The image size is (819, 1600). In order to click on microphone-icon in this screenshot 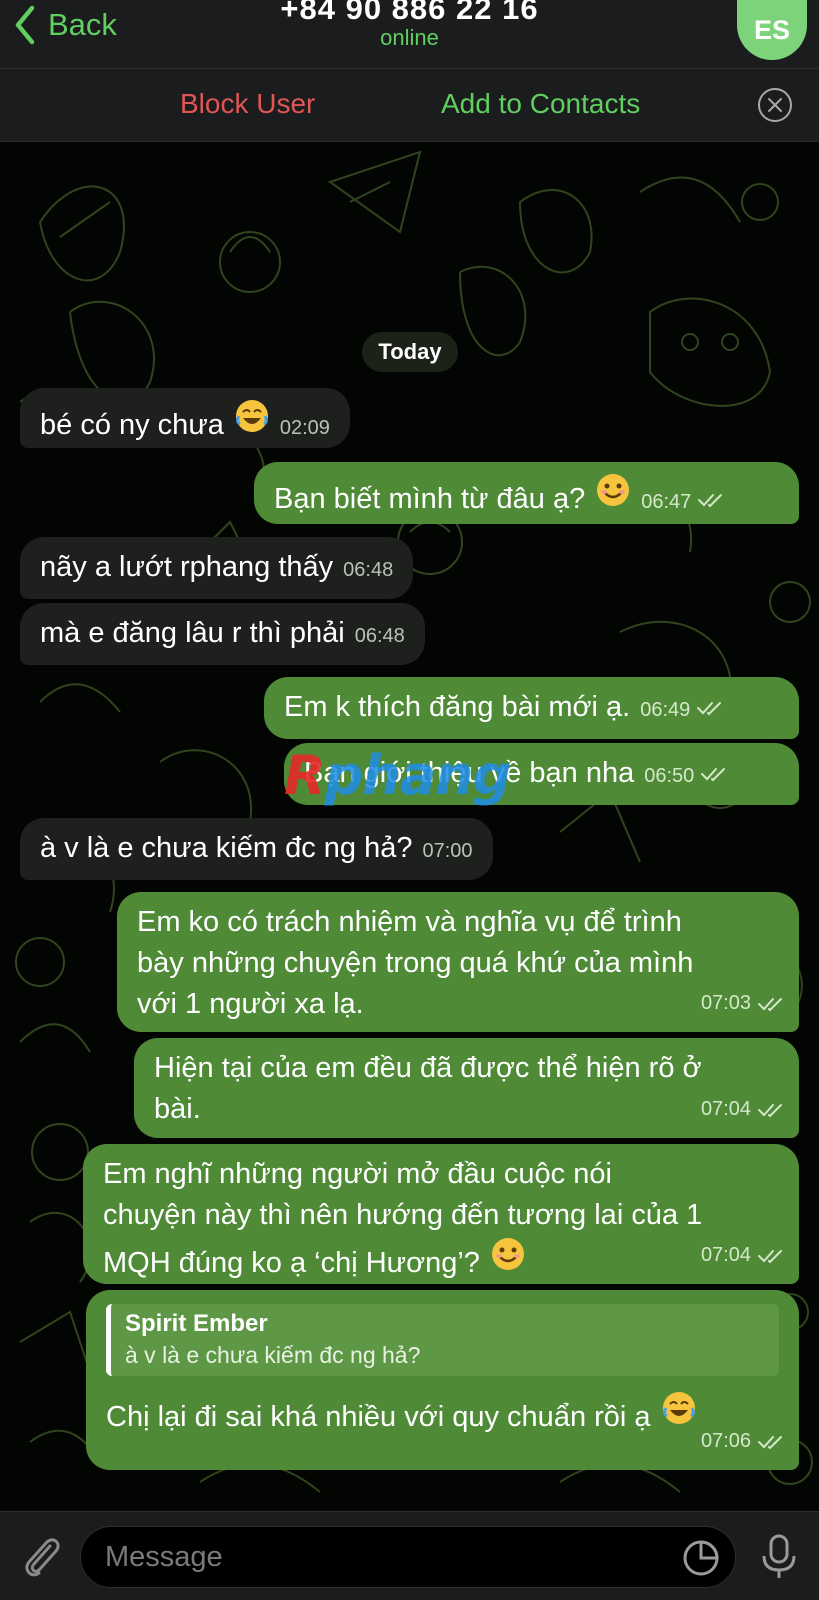, I will do `click(779, 1557)`.